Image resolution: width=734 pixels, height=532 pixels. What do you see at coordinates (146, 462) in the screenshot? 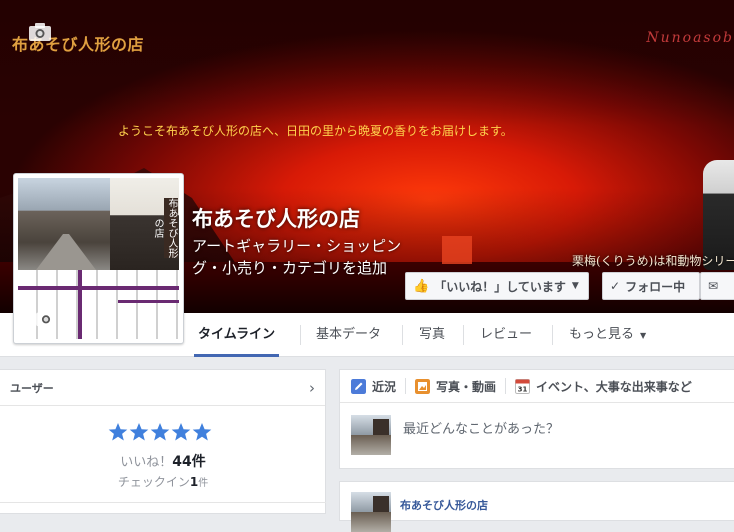
I see `likes-label: いいね！` at bounding box center [146, 462].